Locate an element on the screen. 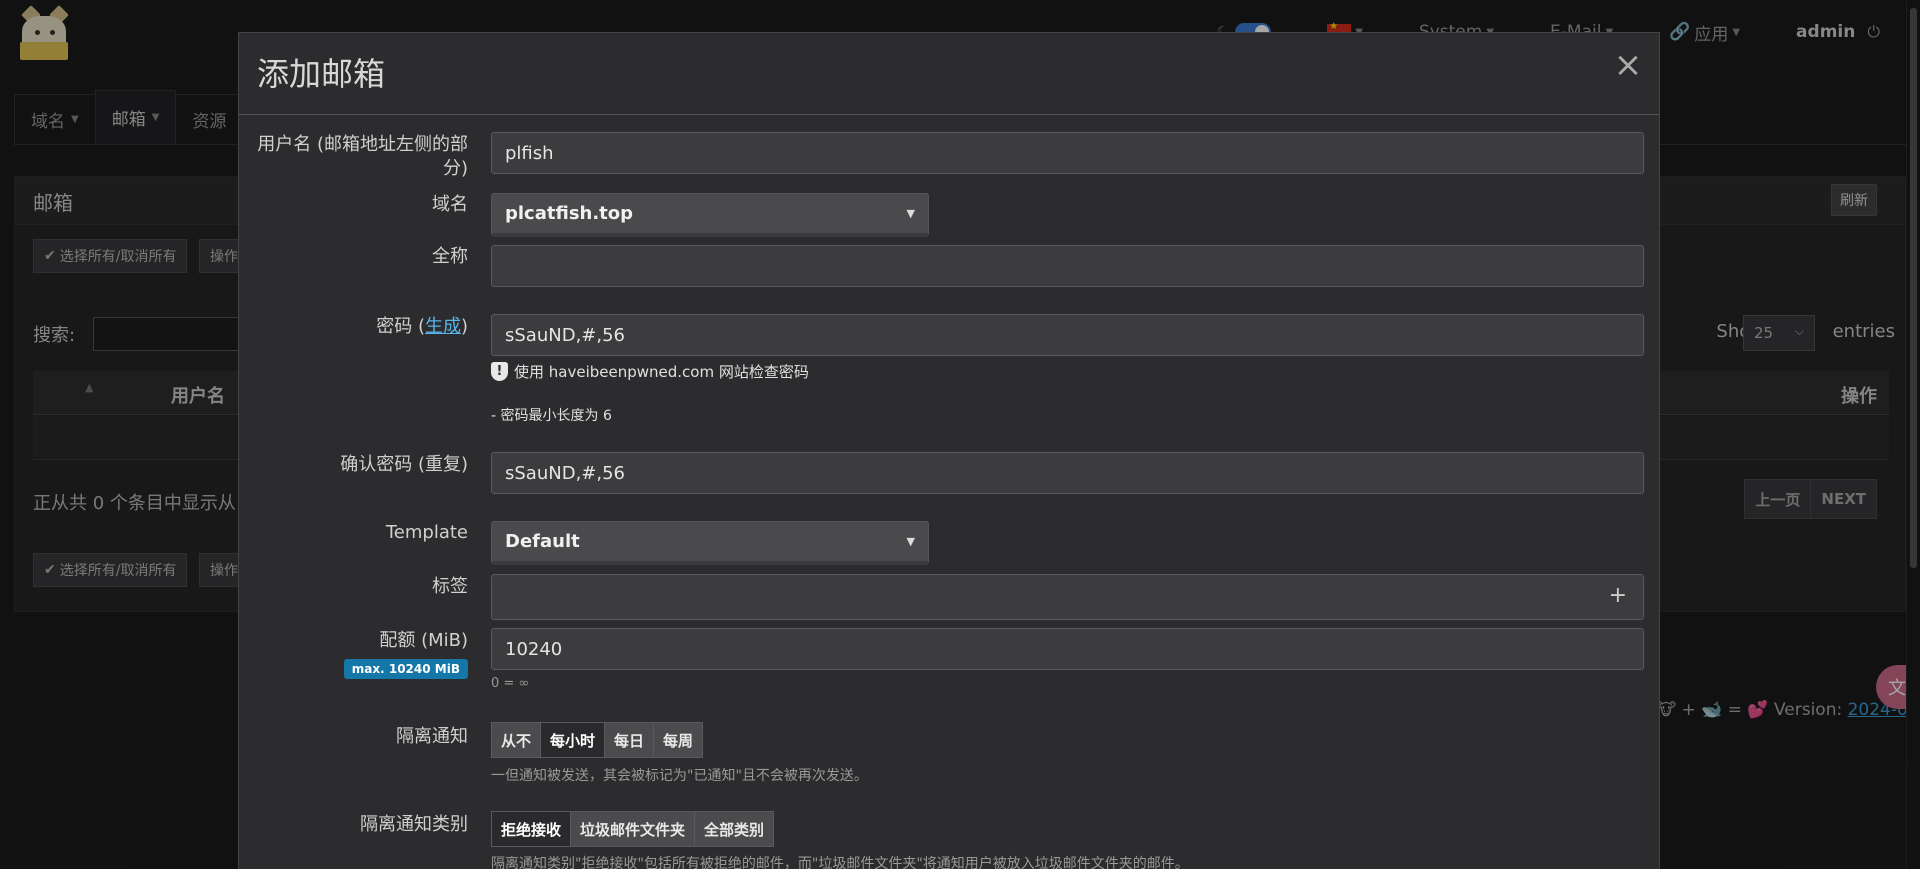  quarantine-weekly-button: 每周 is located at coordinates (678, 740).